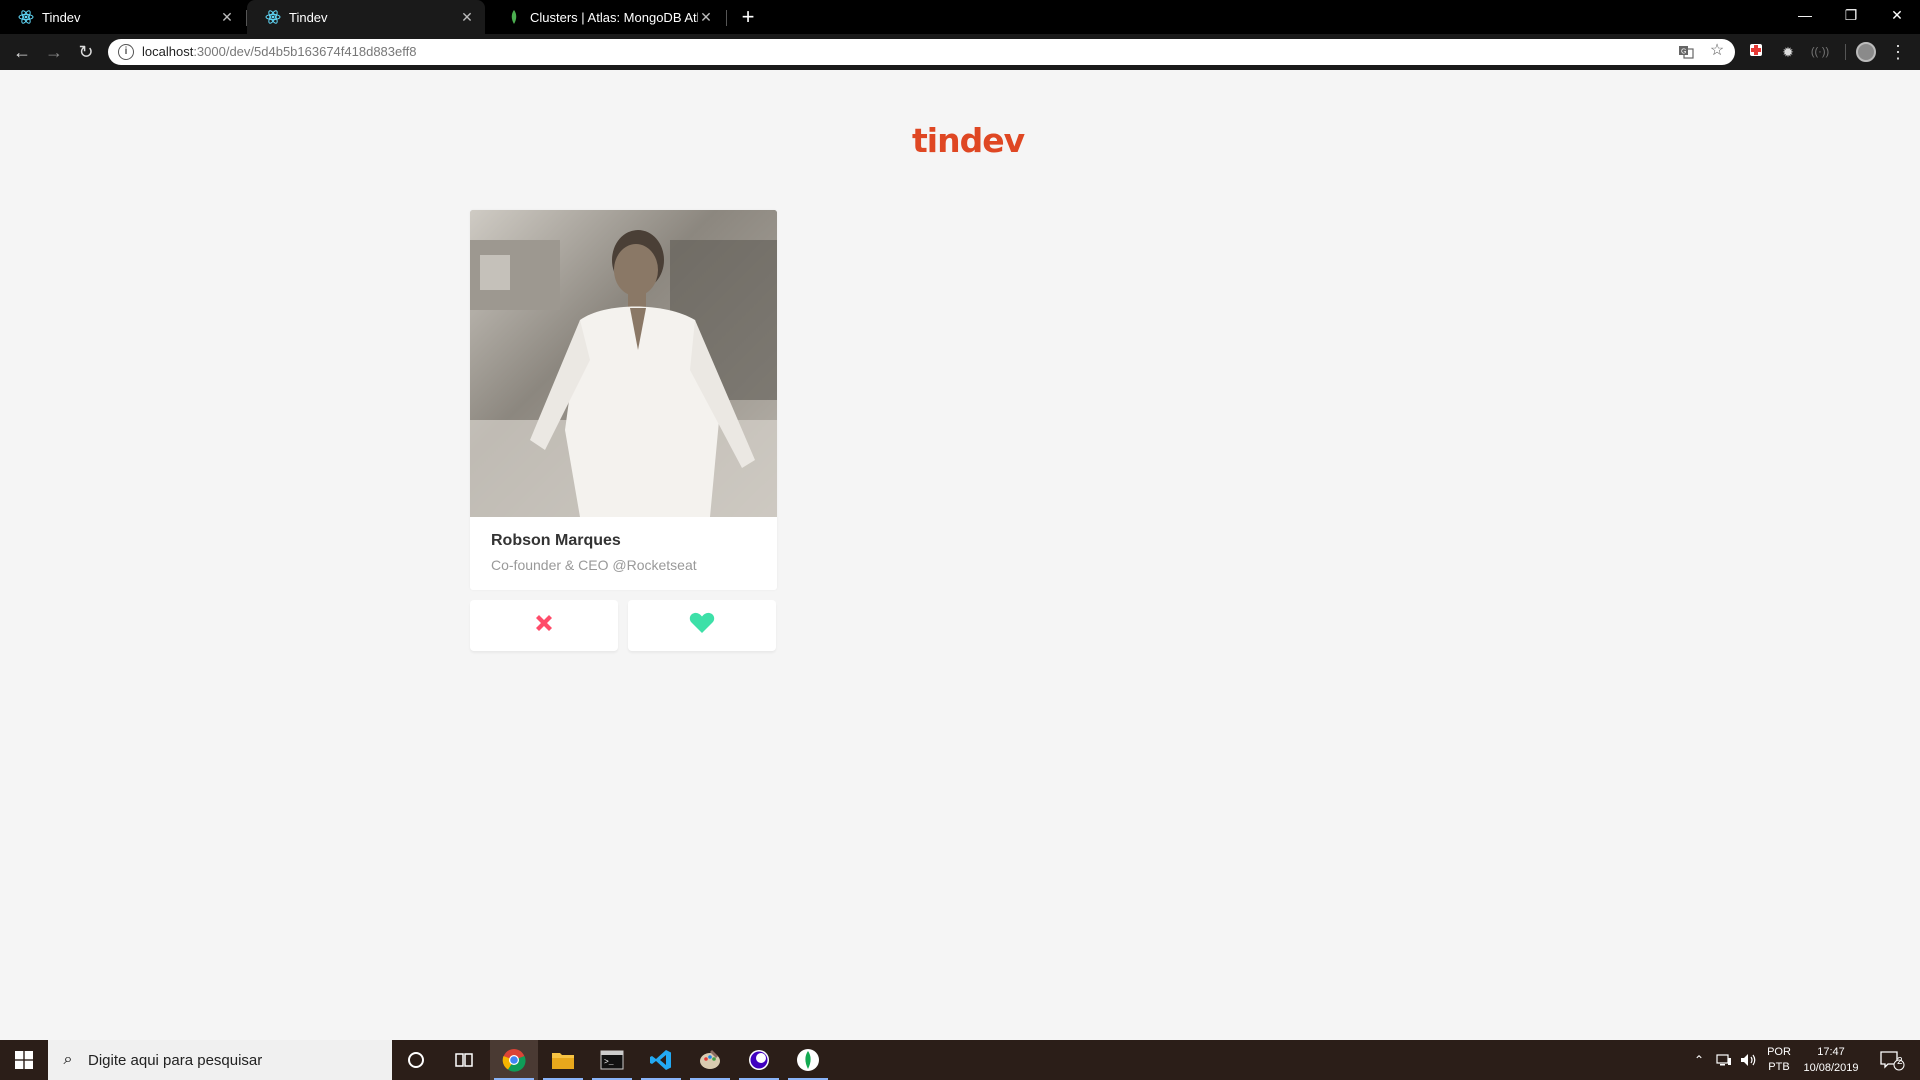 The width and height of the screenshot is (1920, 1080). I want to click on heart-icon, so click(702, 625).